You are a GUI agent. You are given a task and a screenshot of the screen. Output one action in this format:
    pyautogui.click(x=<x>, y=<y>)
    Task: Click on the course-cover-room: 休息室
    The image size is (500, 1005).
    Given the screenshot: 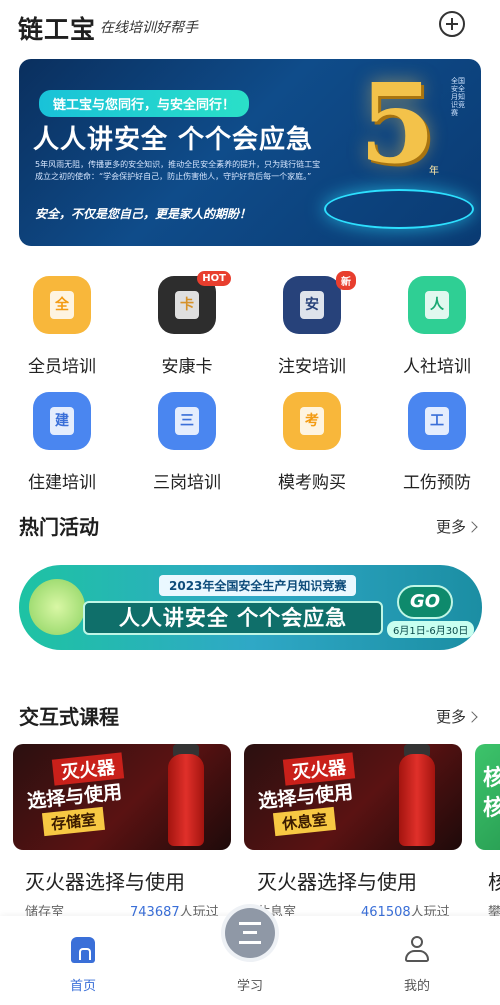 What is the action you would take?
    pyautogui.click(x=304, y=821)
    